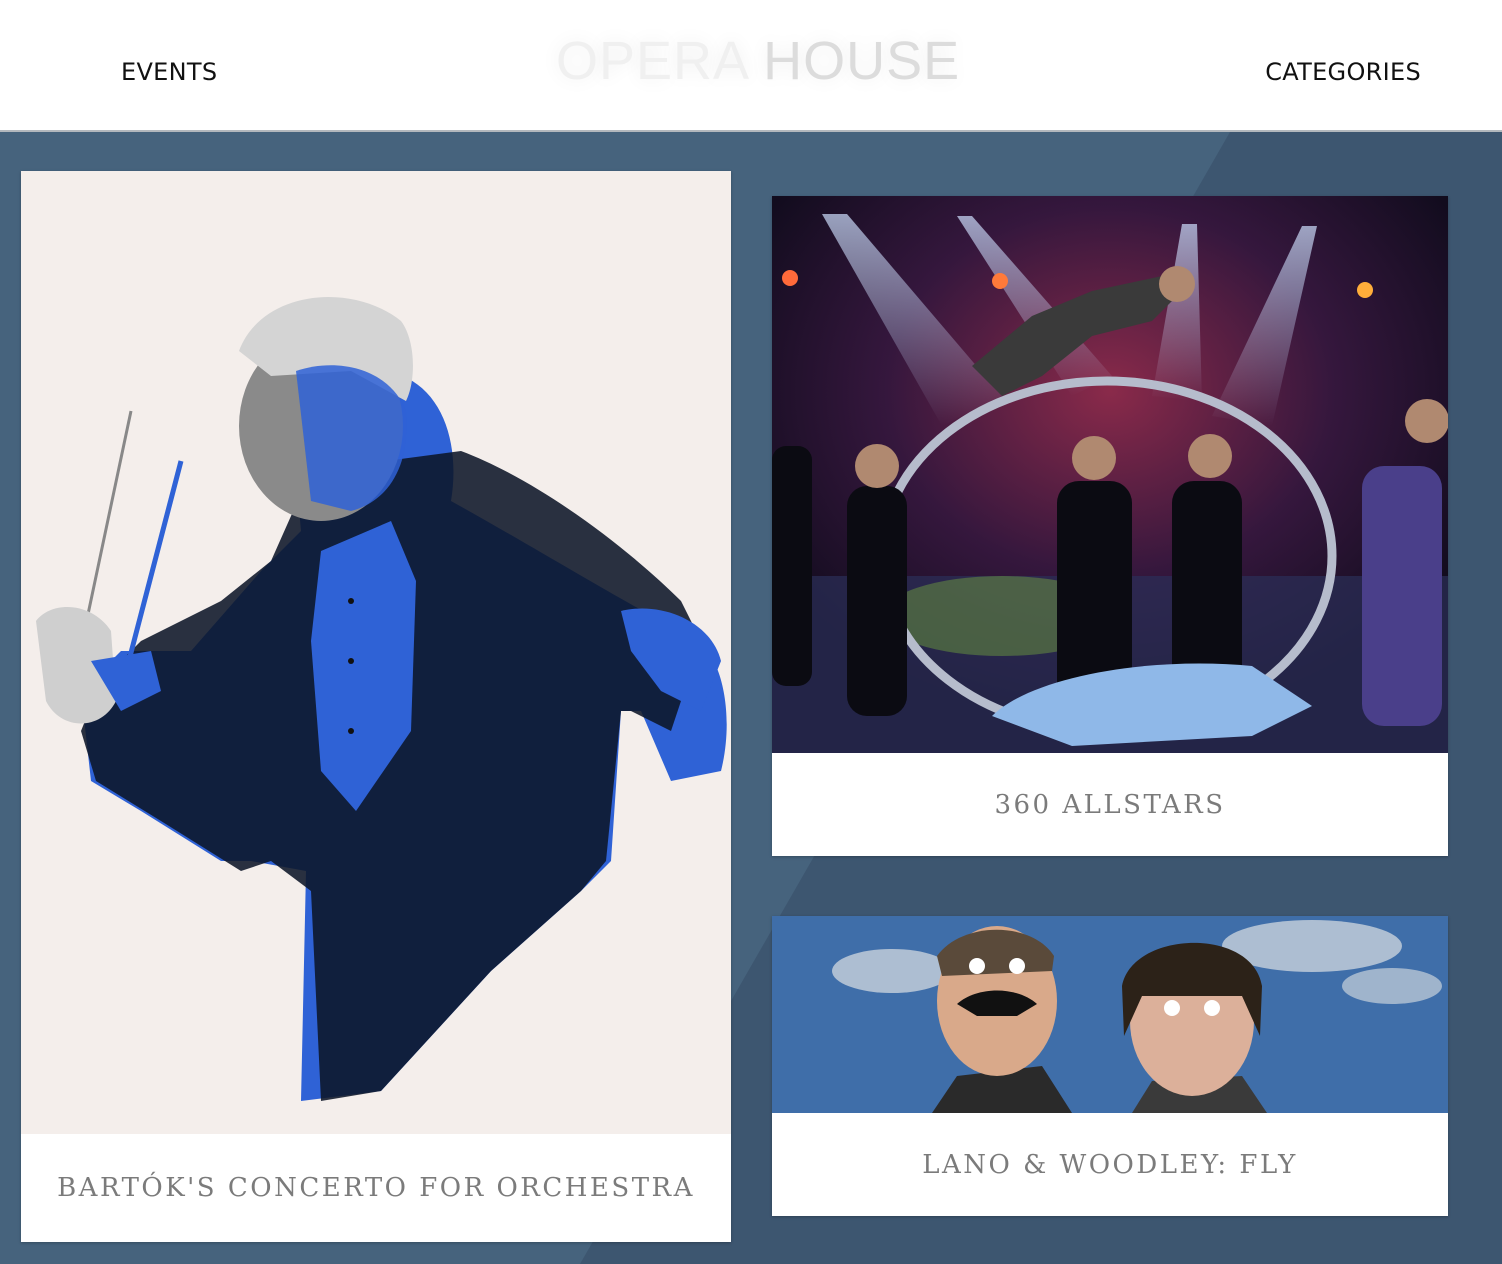  What do you see at coordinates (862, 61) in the screenshot?
I see `logo-word-house: HOUSE` at bounding box center [862, 61].